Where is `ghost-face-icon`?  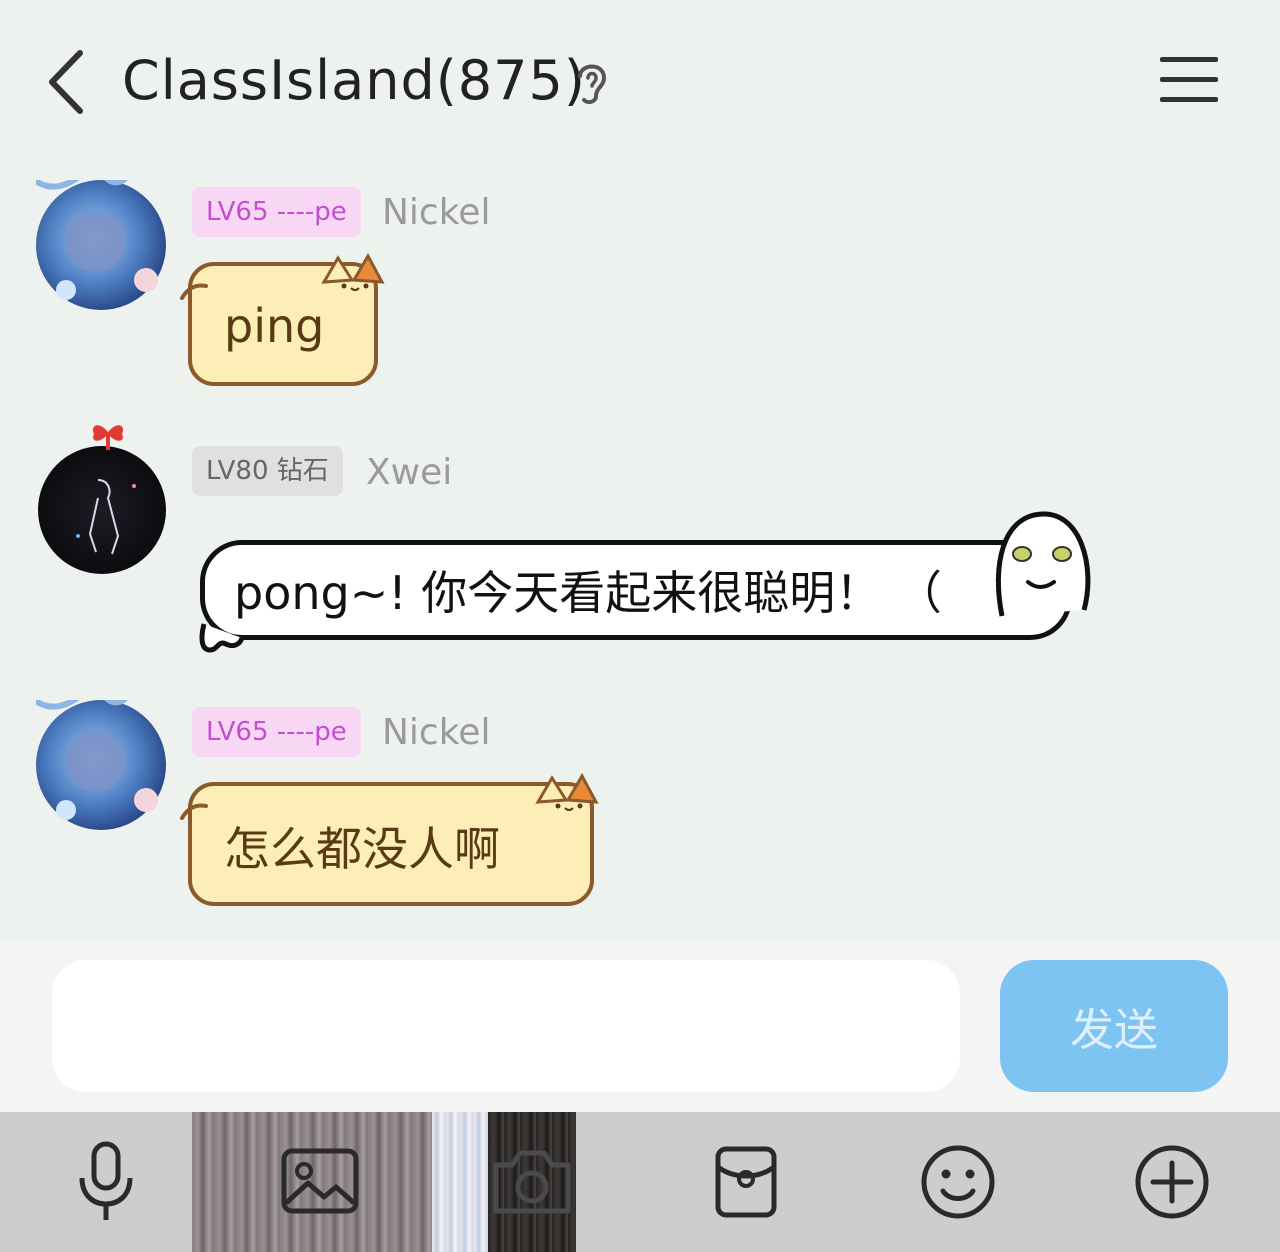 ghost-face-icon is located at coordinates (1043, 564).